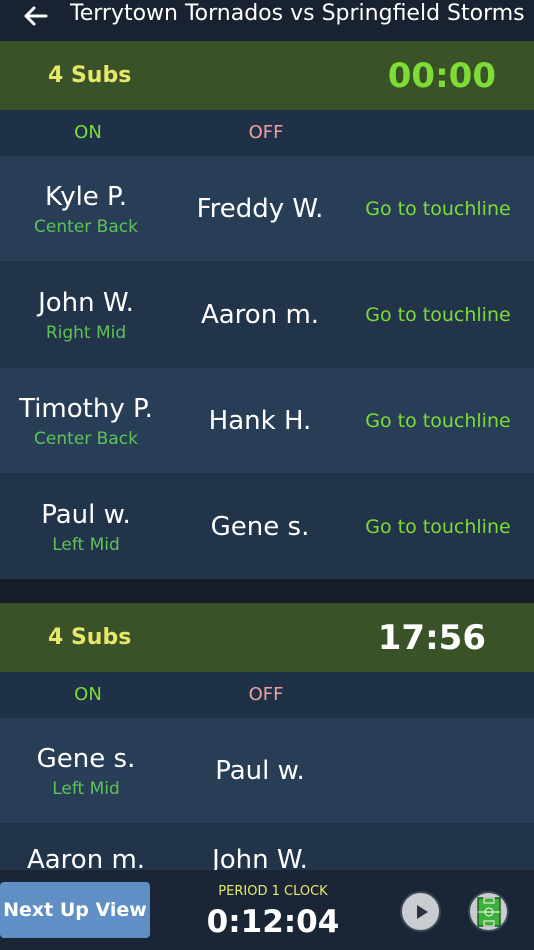 The height and width of the screenshot is (950, 534). What do you see at coordinates (36, 15) in the screenshot?
I see `arrow-left-icon` at bounding box center [36, 15].